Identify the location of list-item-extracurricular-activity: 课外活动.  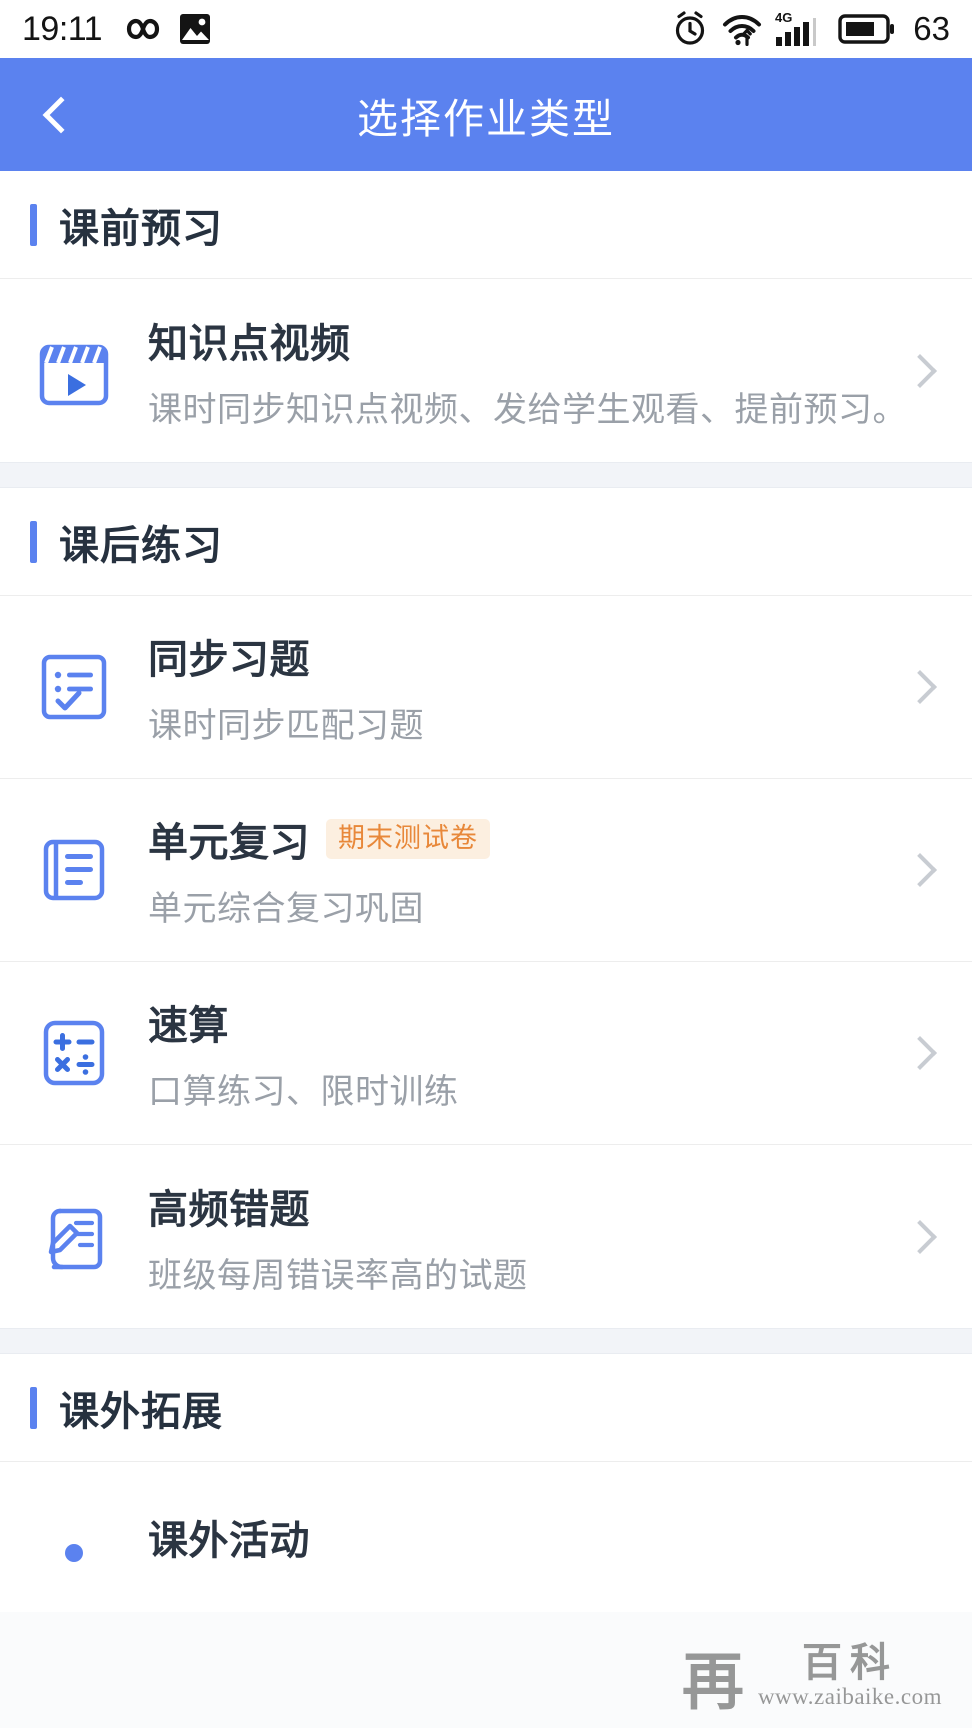
(486, 1537).